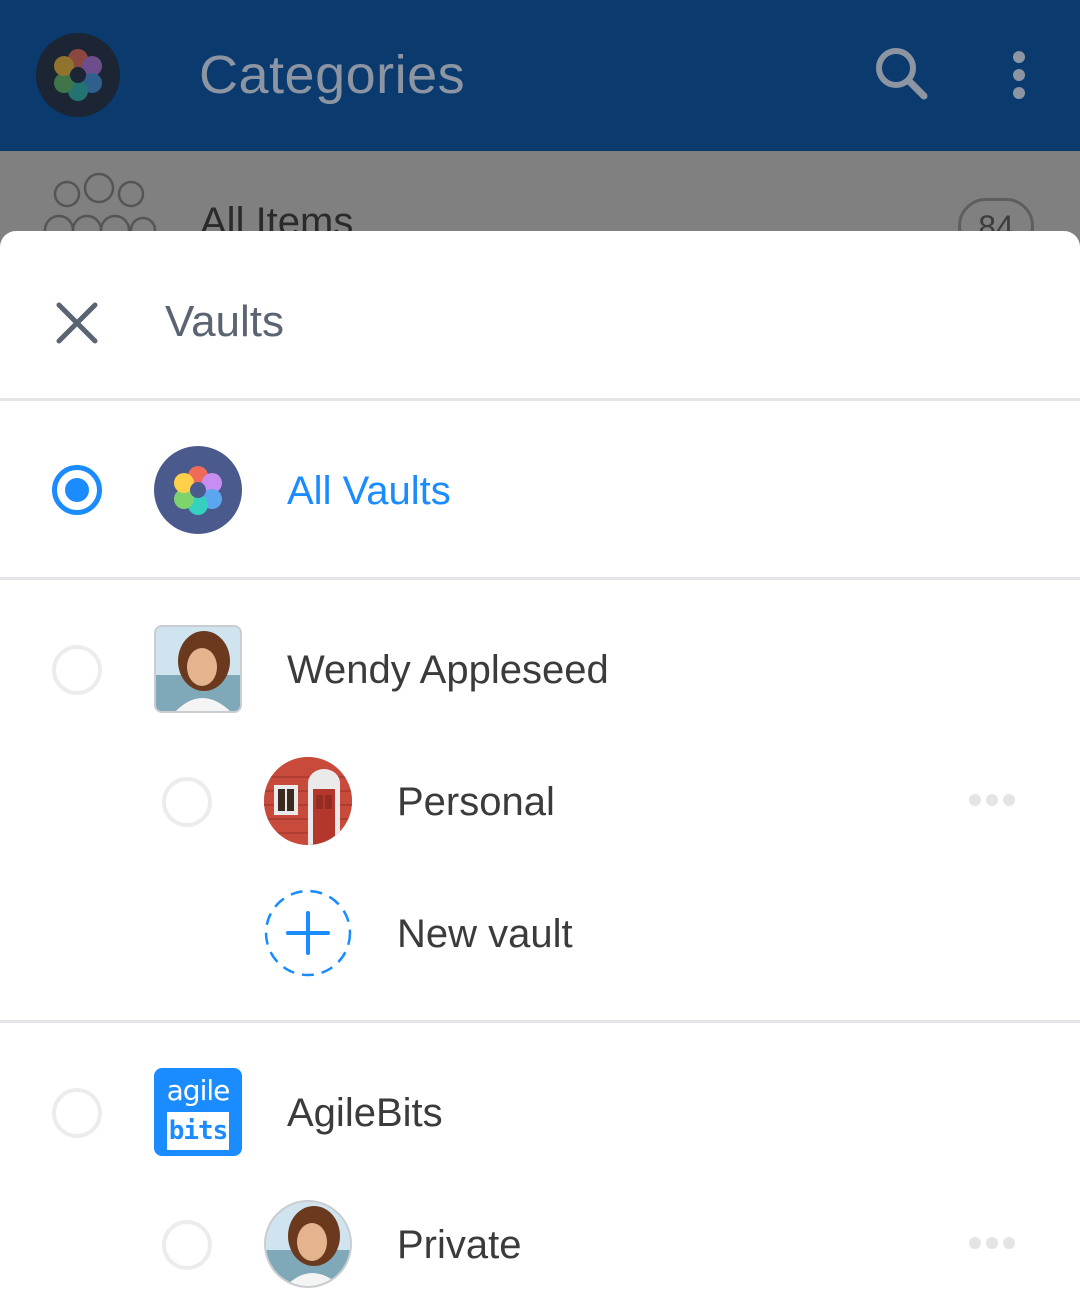 This screenshot has height=1300, width=1080. Describe the element at coordinates (308, 933) in the screenshot. I see `add-vault-icon` at that location.